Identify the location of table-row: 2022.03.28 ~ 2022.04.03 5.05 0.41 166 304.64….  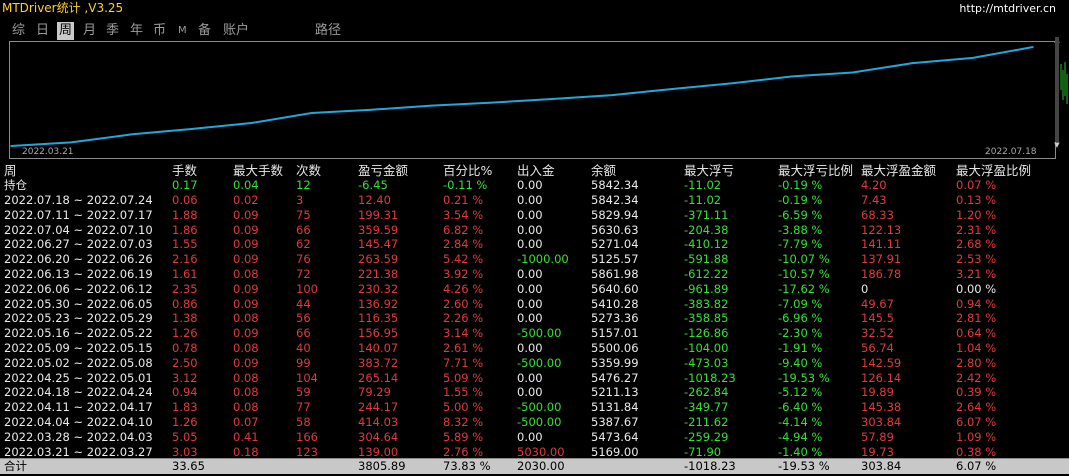
(534, 437).